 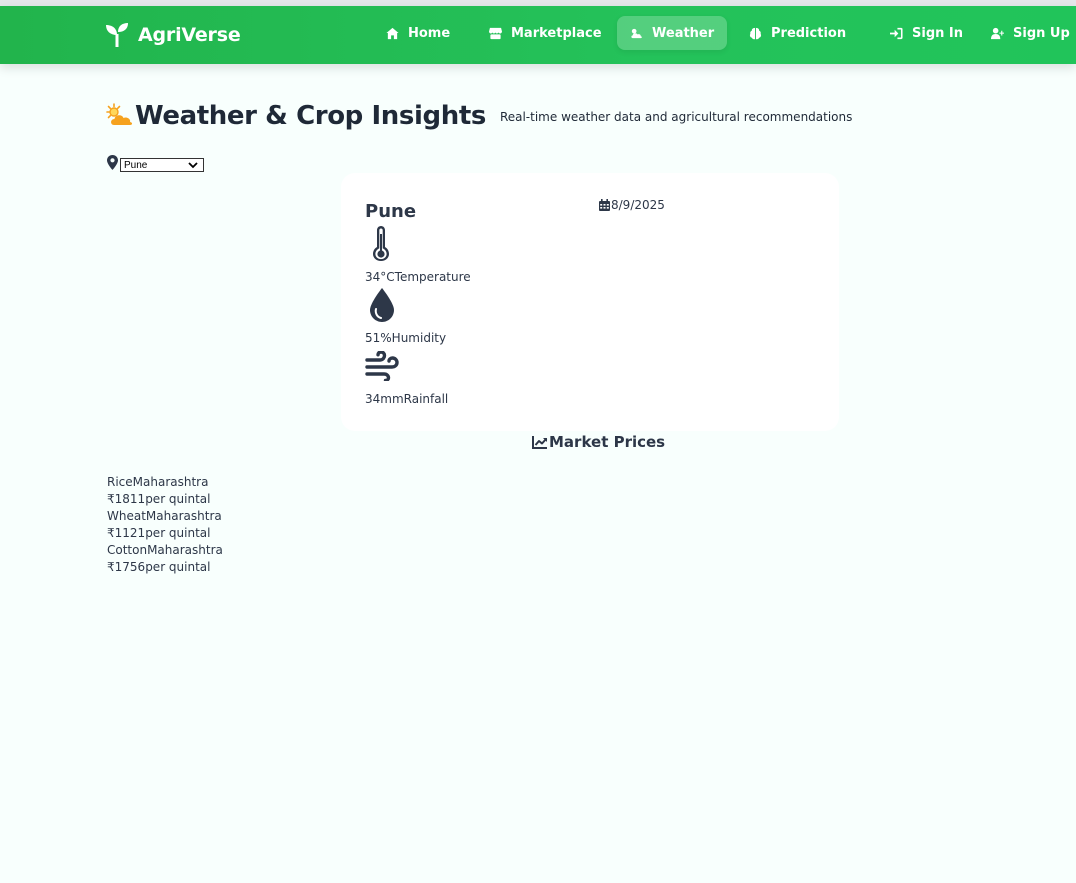 I want to click on city-select: Pune, so click(x=162, y=165).